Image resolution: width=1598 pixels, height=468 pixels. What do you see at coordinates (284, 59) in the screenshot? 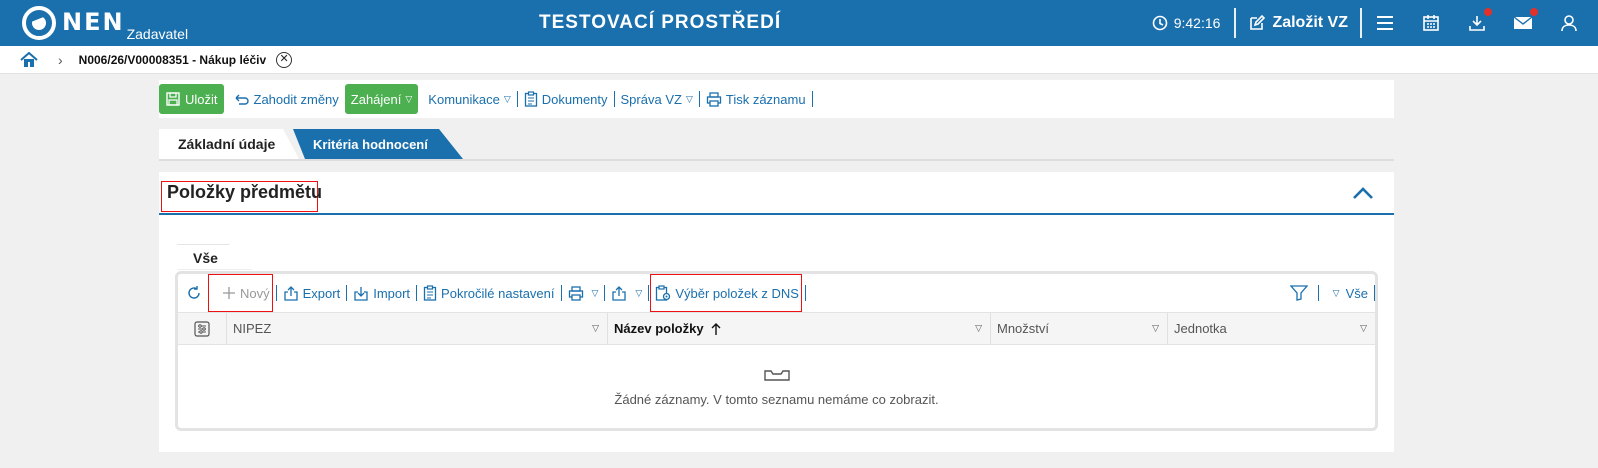
I see `close-icon: ✕` at bounding box center [284, 59].